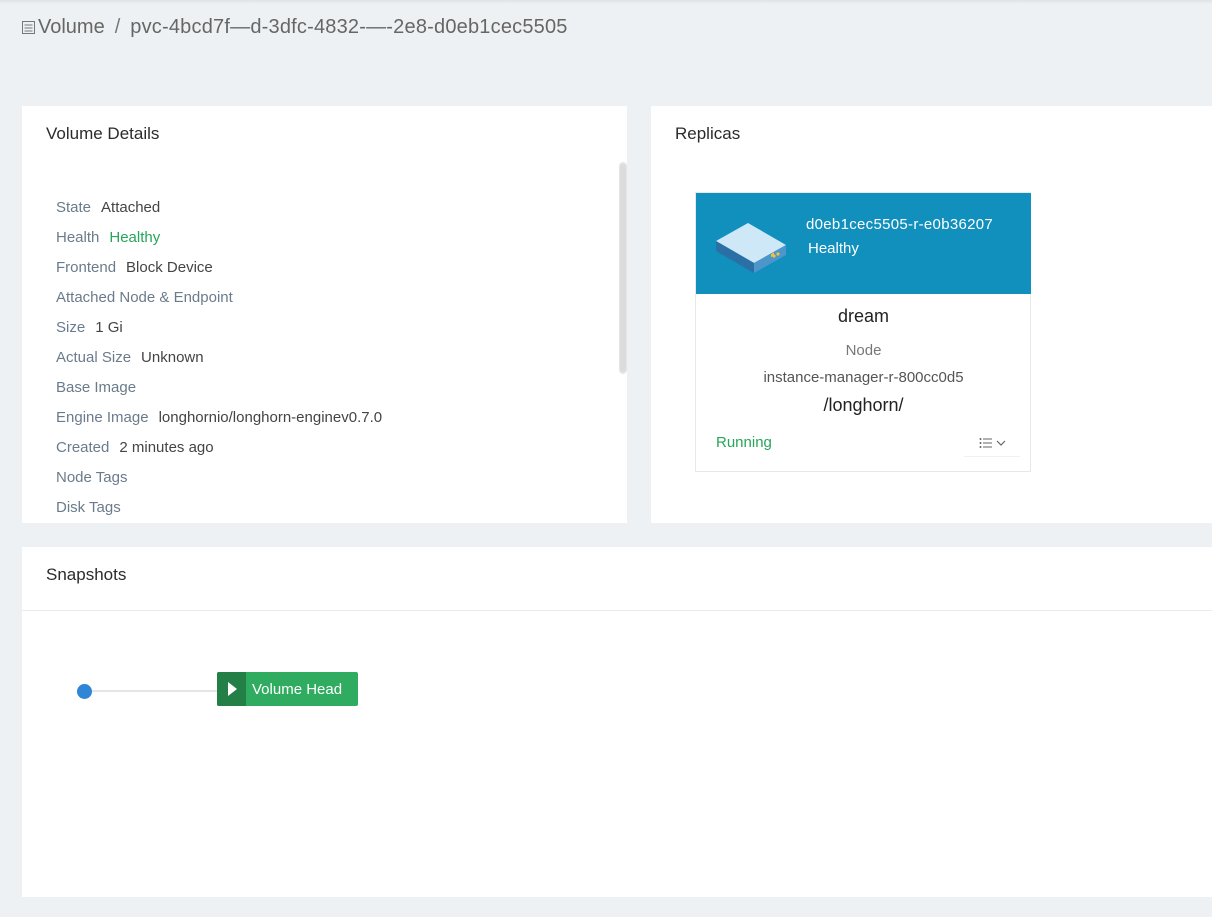 This screenshot has width=1212, height=917. Describe the element at coordinates (863, 350) in the screenshot. I see `replica-node-label: Node` at that location.